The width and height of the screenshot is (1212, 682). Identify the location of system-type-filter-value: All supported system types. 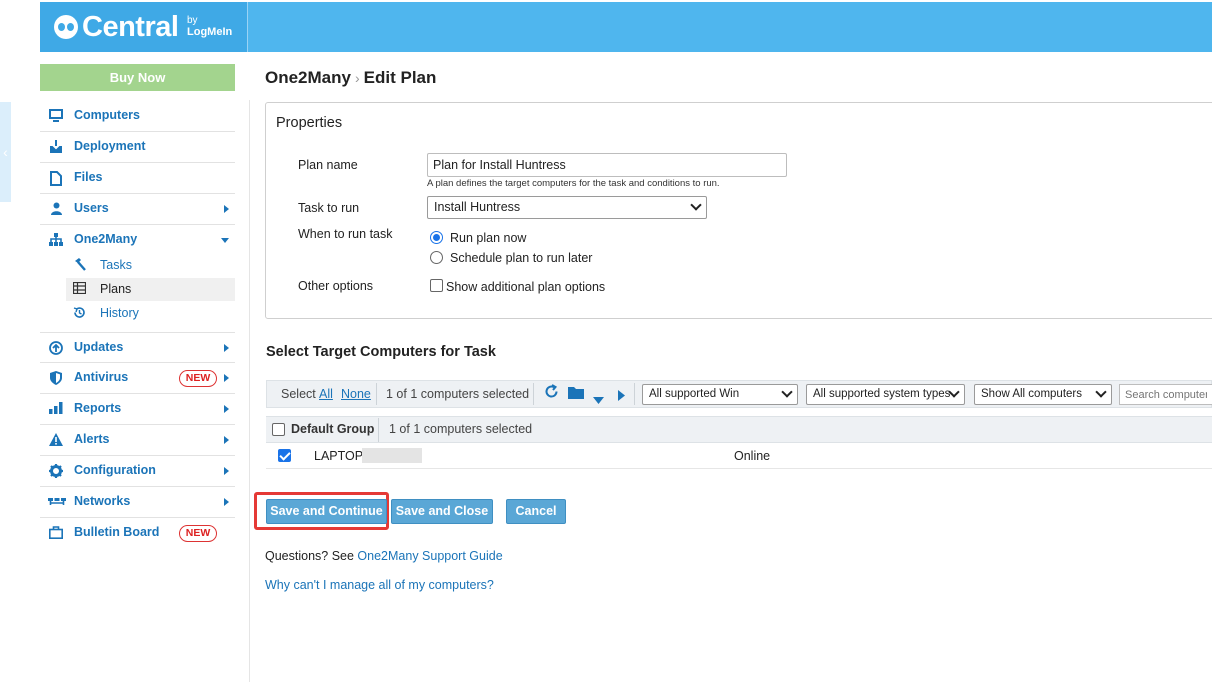
(882, 394).